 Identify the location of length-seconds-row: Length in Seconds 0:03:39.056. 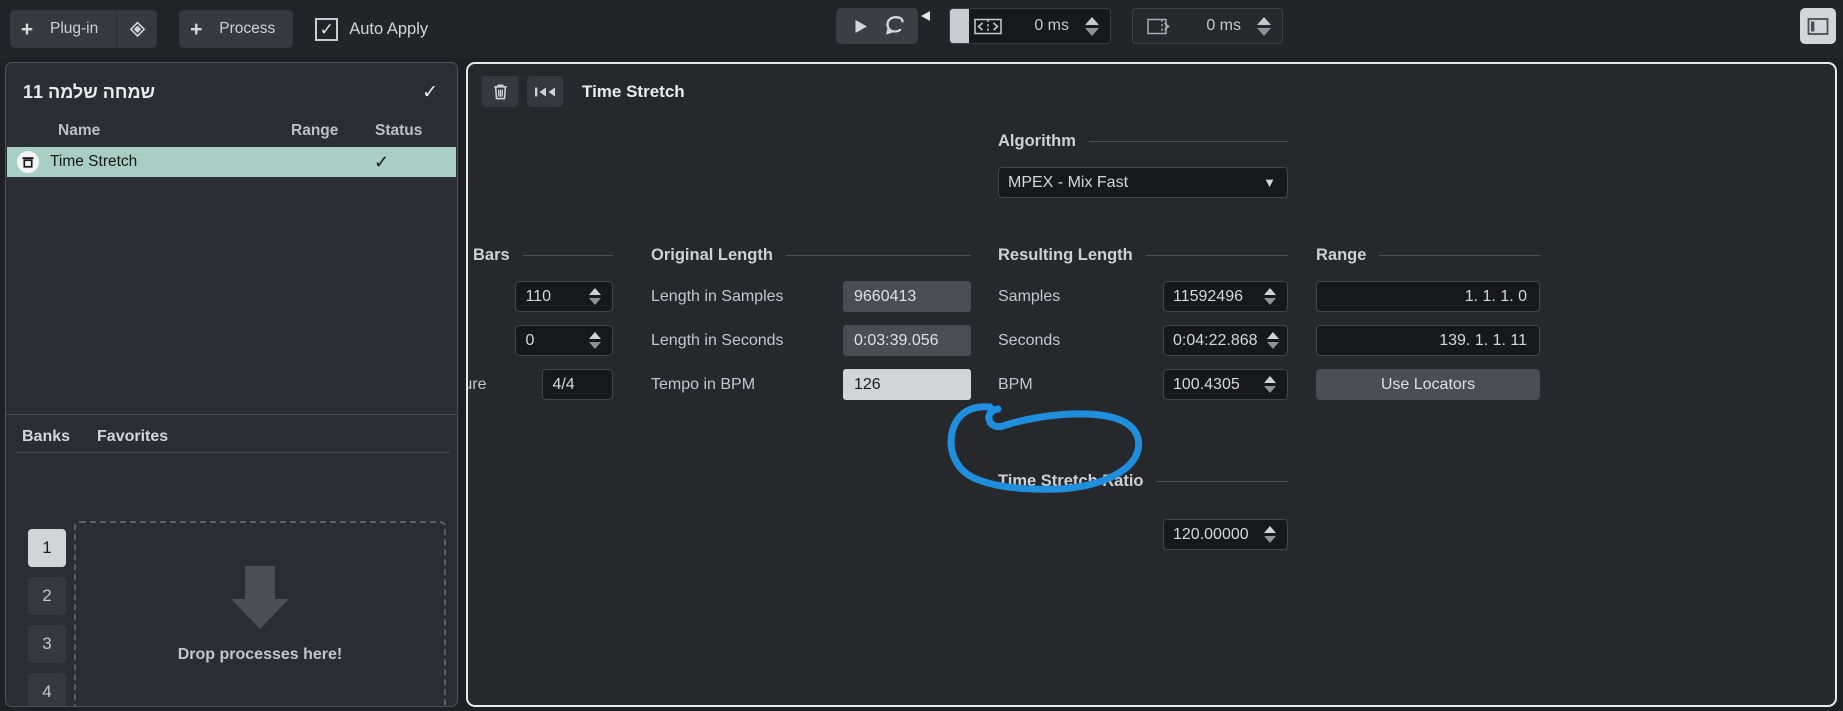
(811, 340).